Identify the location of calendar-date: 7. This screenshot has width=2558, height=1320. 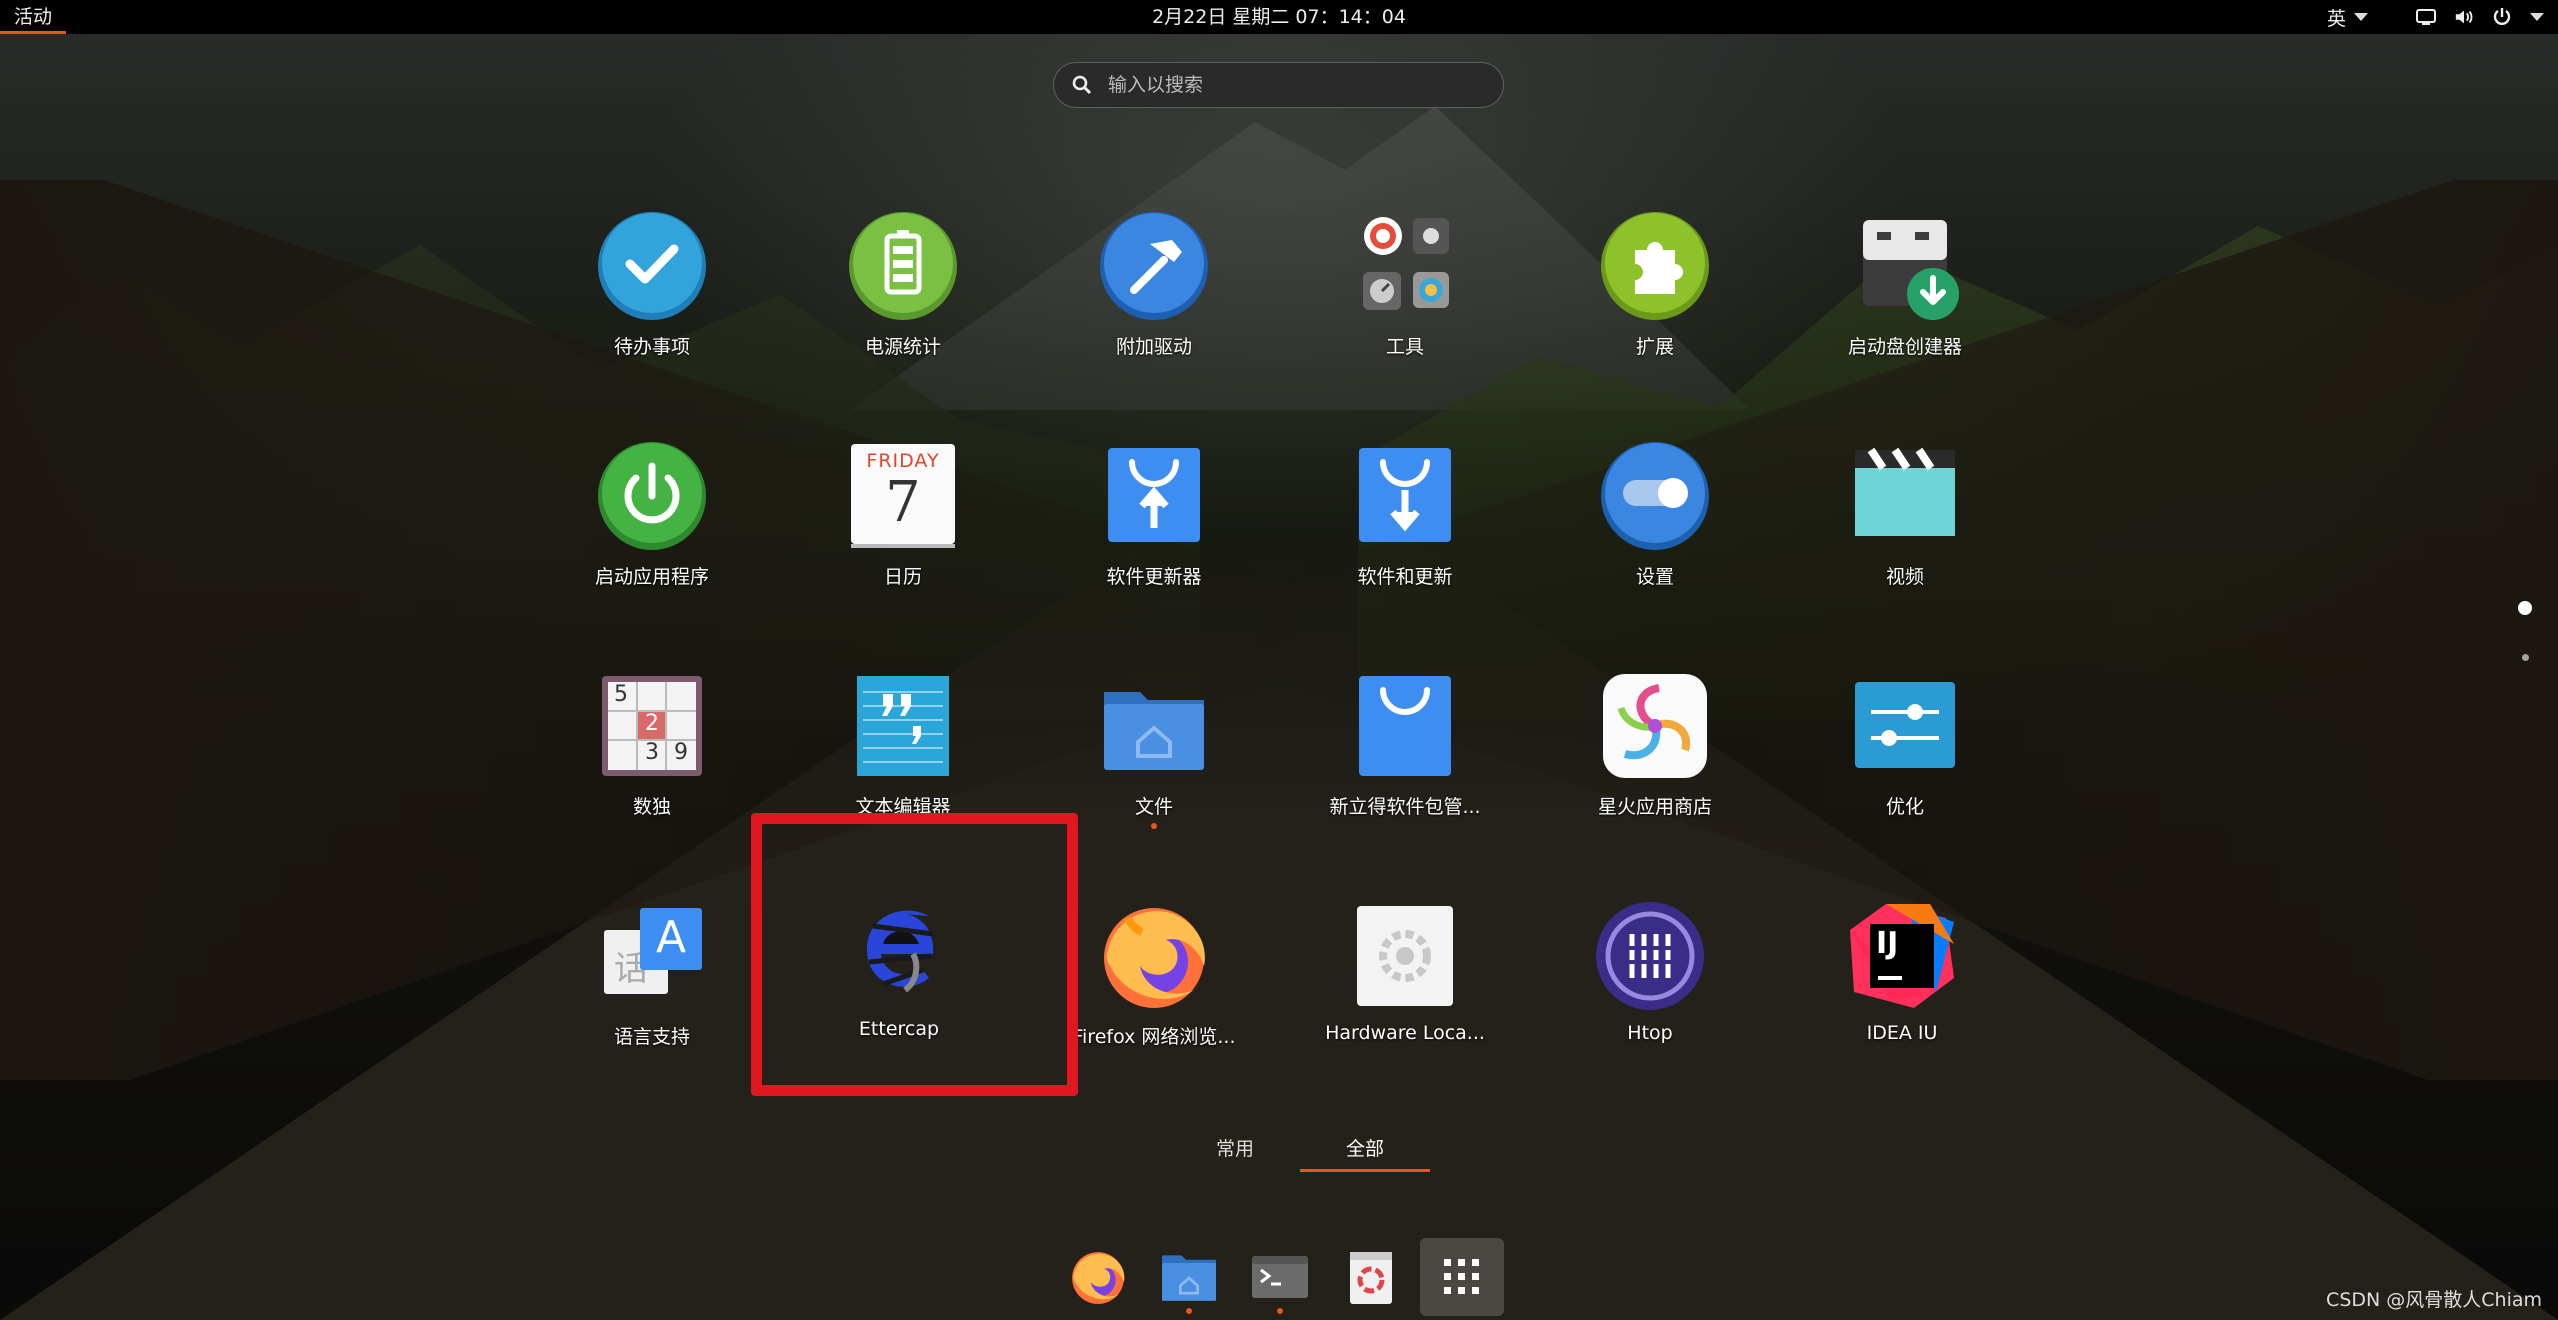
(903, 502).